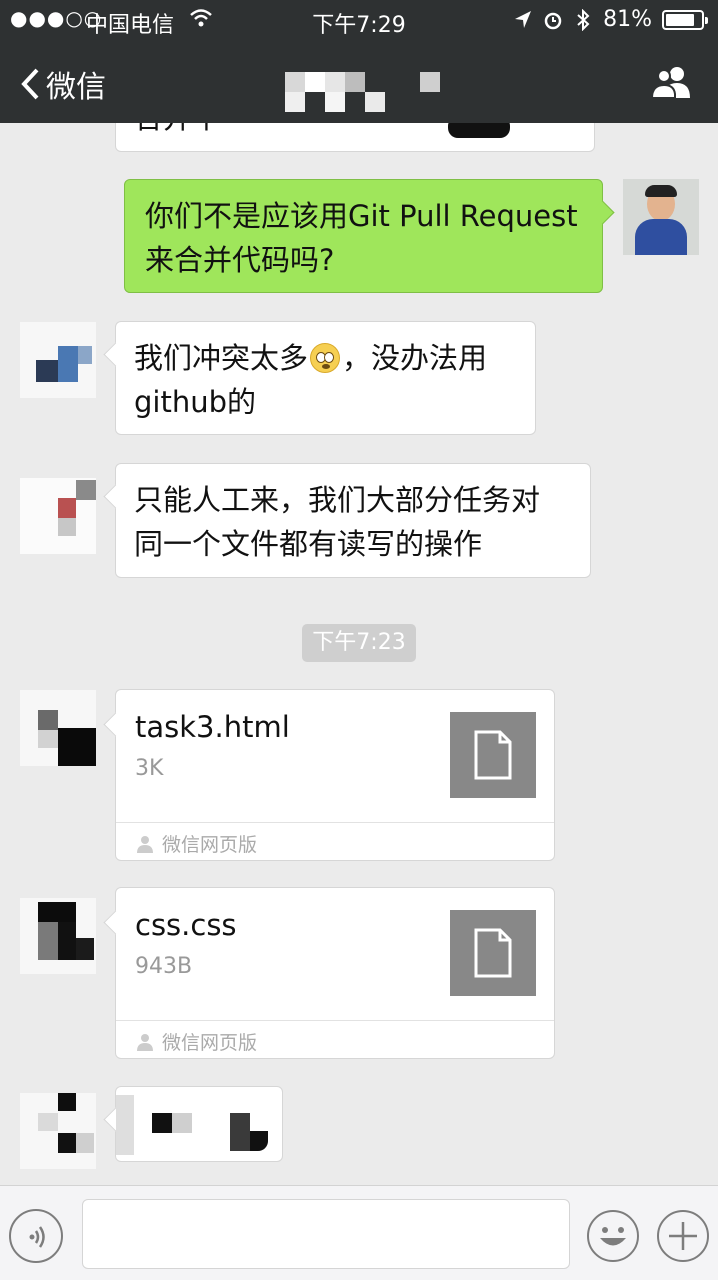 The height and width of the screenshot is (1280, 718). I want to click on file-message: task3.html 3K 微信网页版, so click(335, 775).